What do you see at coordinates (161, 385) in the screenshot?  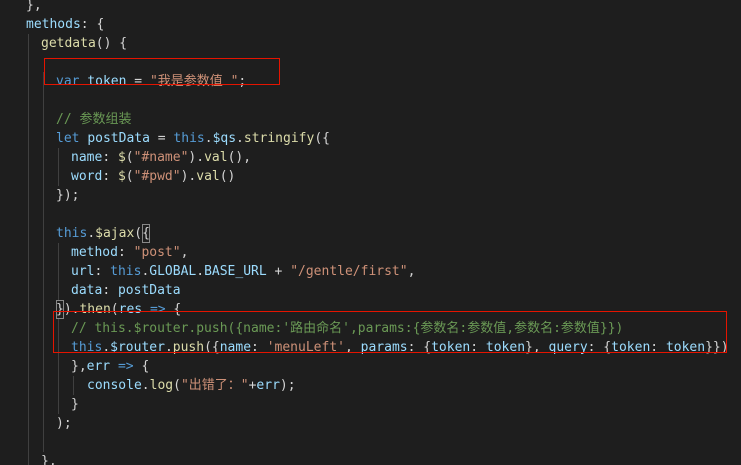 I see `code-token-function: log` at bounding box center [161, 385].